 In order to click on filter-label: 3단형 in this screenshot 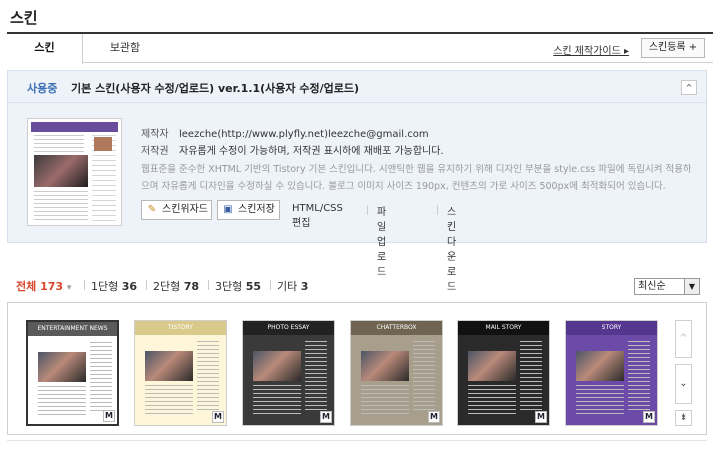, I will do `click(229, 286)`.